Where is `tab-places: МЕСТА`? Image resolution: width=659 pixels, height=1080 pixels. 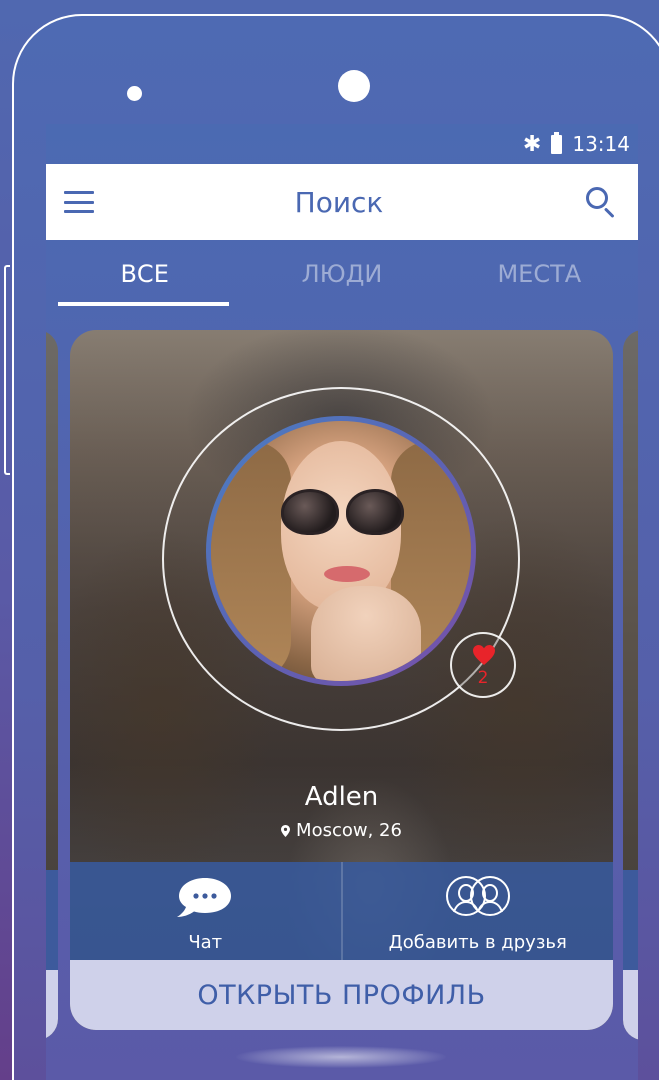
tab-places: МЕСТА is located at coordinates (539, 278).